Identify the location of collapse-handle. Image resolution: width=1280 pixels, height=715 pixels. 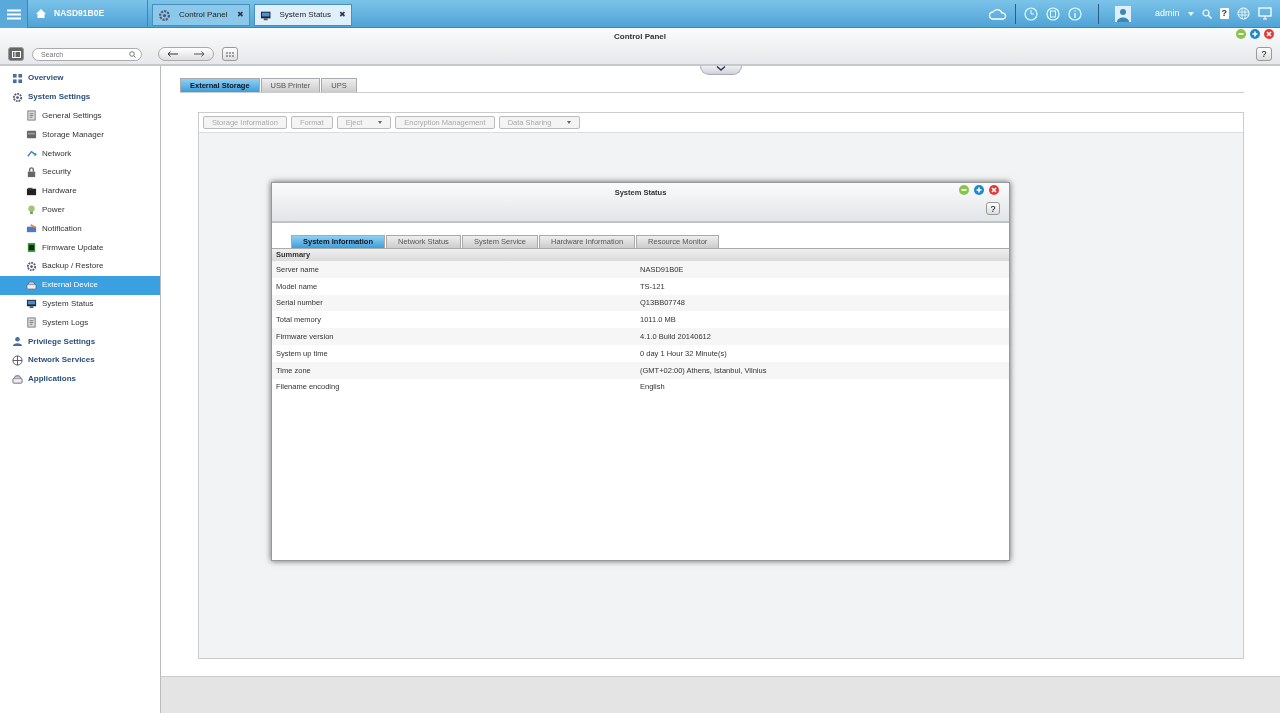
(721, 70).